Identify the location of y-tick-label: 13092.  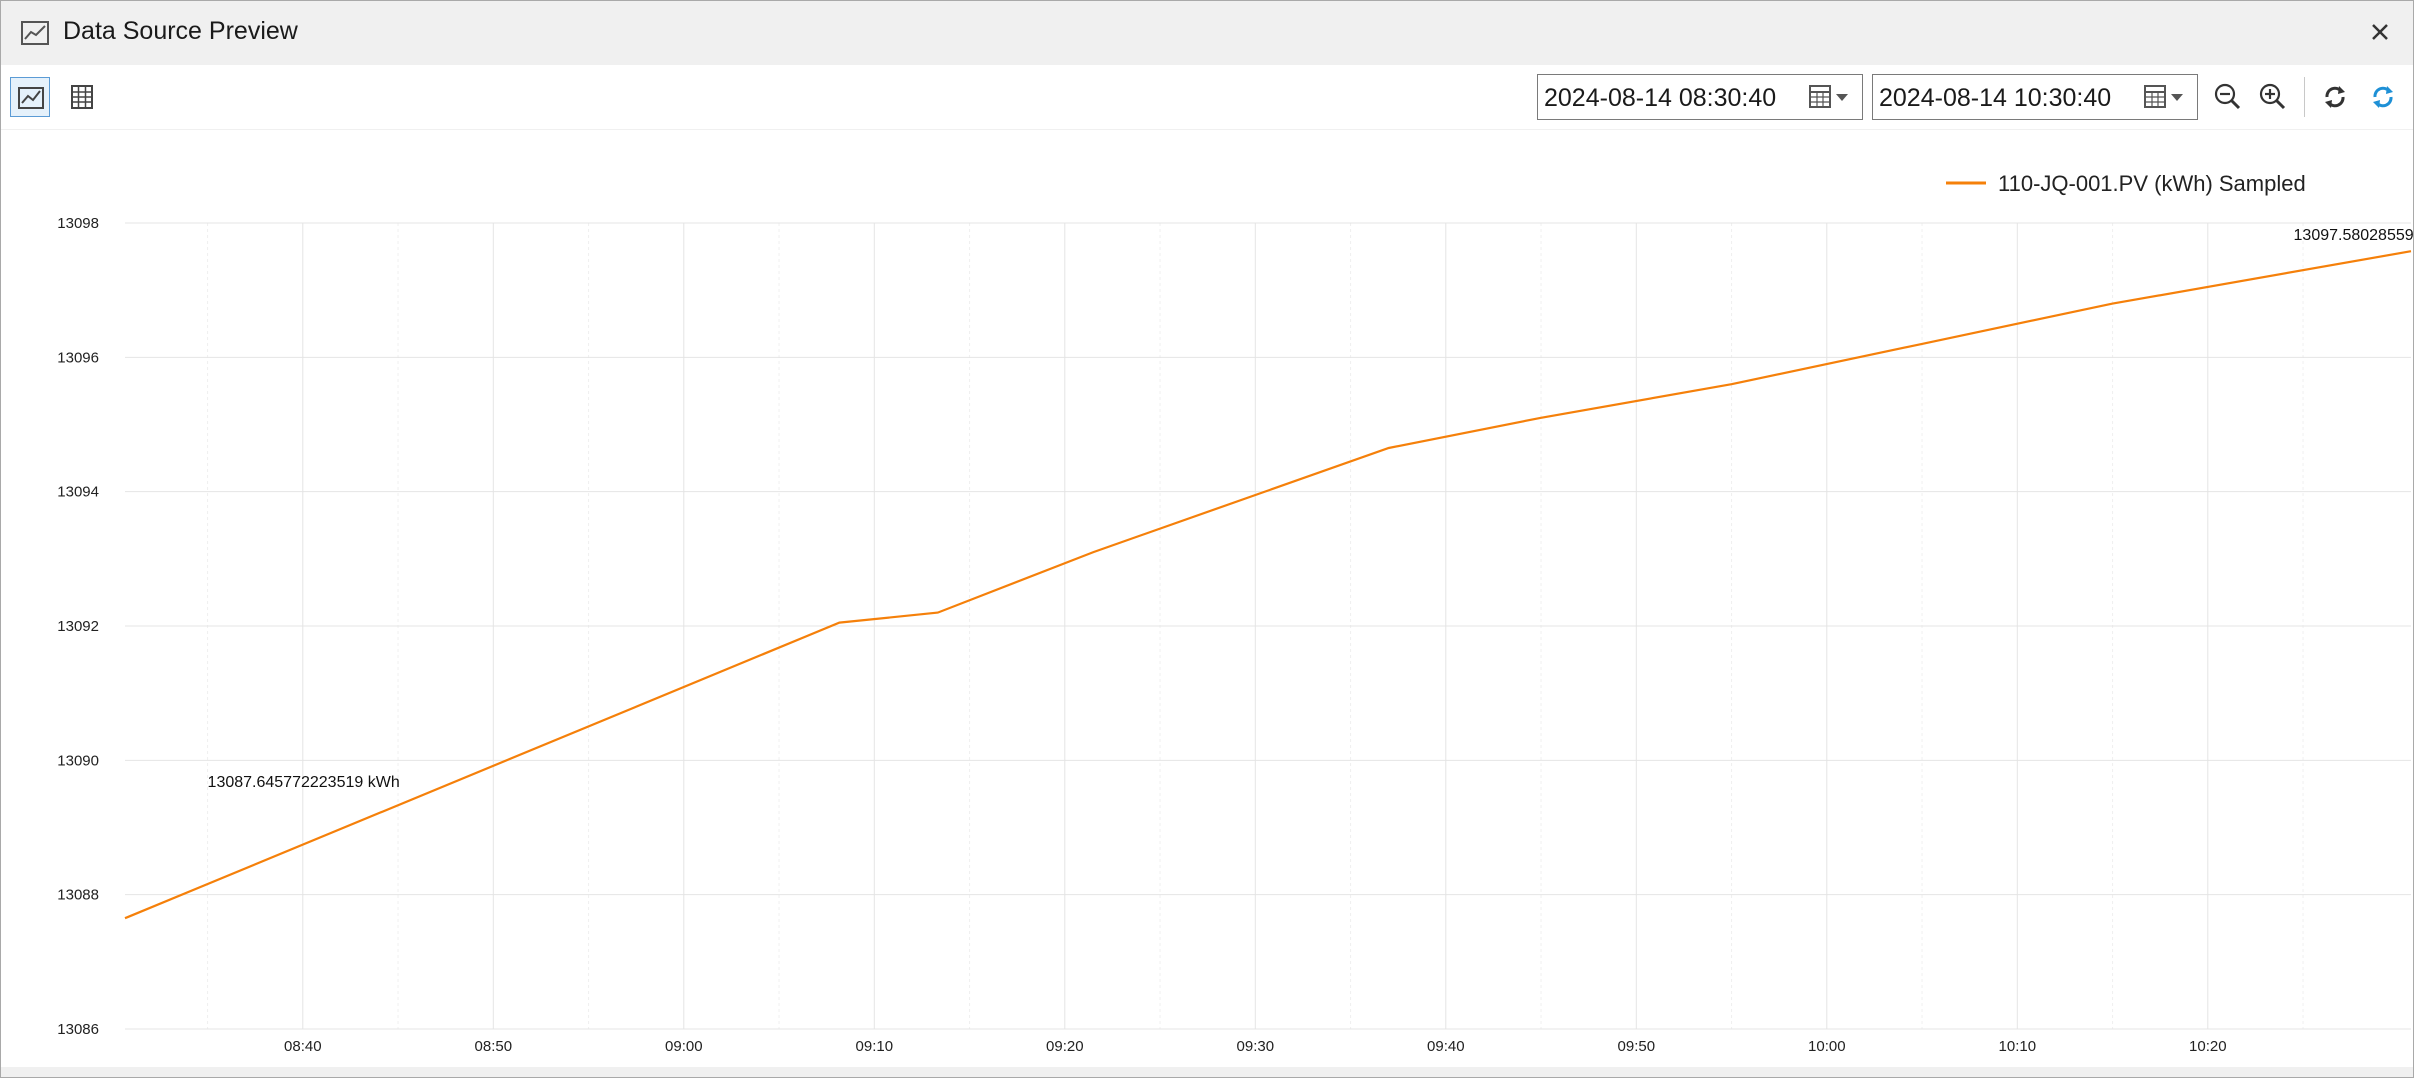
(78, 626).